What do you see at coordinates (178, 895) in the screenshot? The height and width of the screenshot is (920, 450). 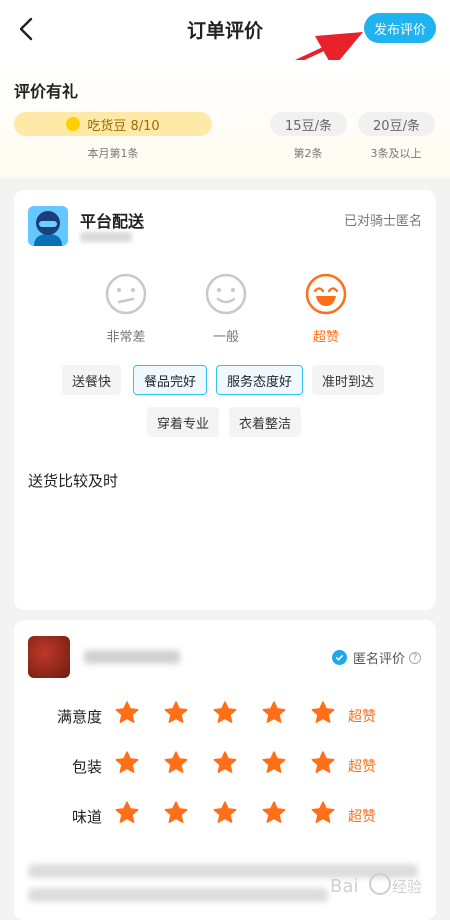 I see `blurred-dish-comment` at bounding box center [178, 895].